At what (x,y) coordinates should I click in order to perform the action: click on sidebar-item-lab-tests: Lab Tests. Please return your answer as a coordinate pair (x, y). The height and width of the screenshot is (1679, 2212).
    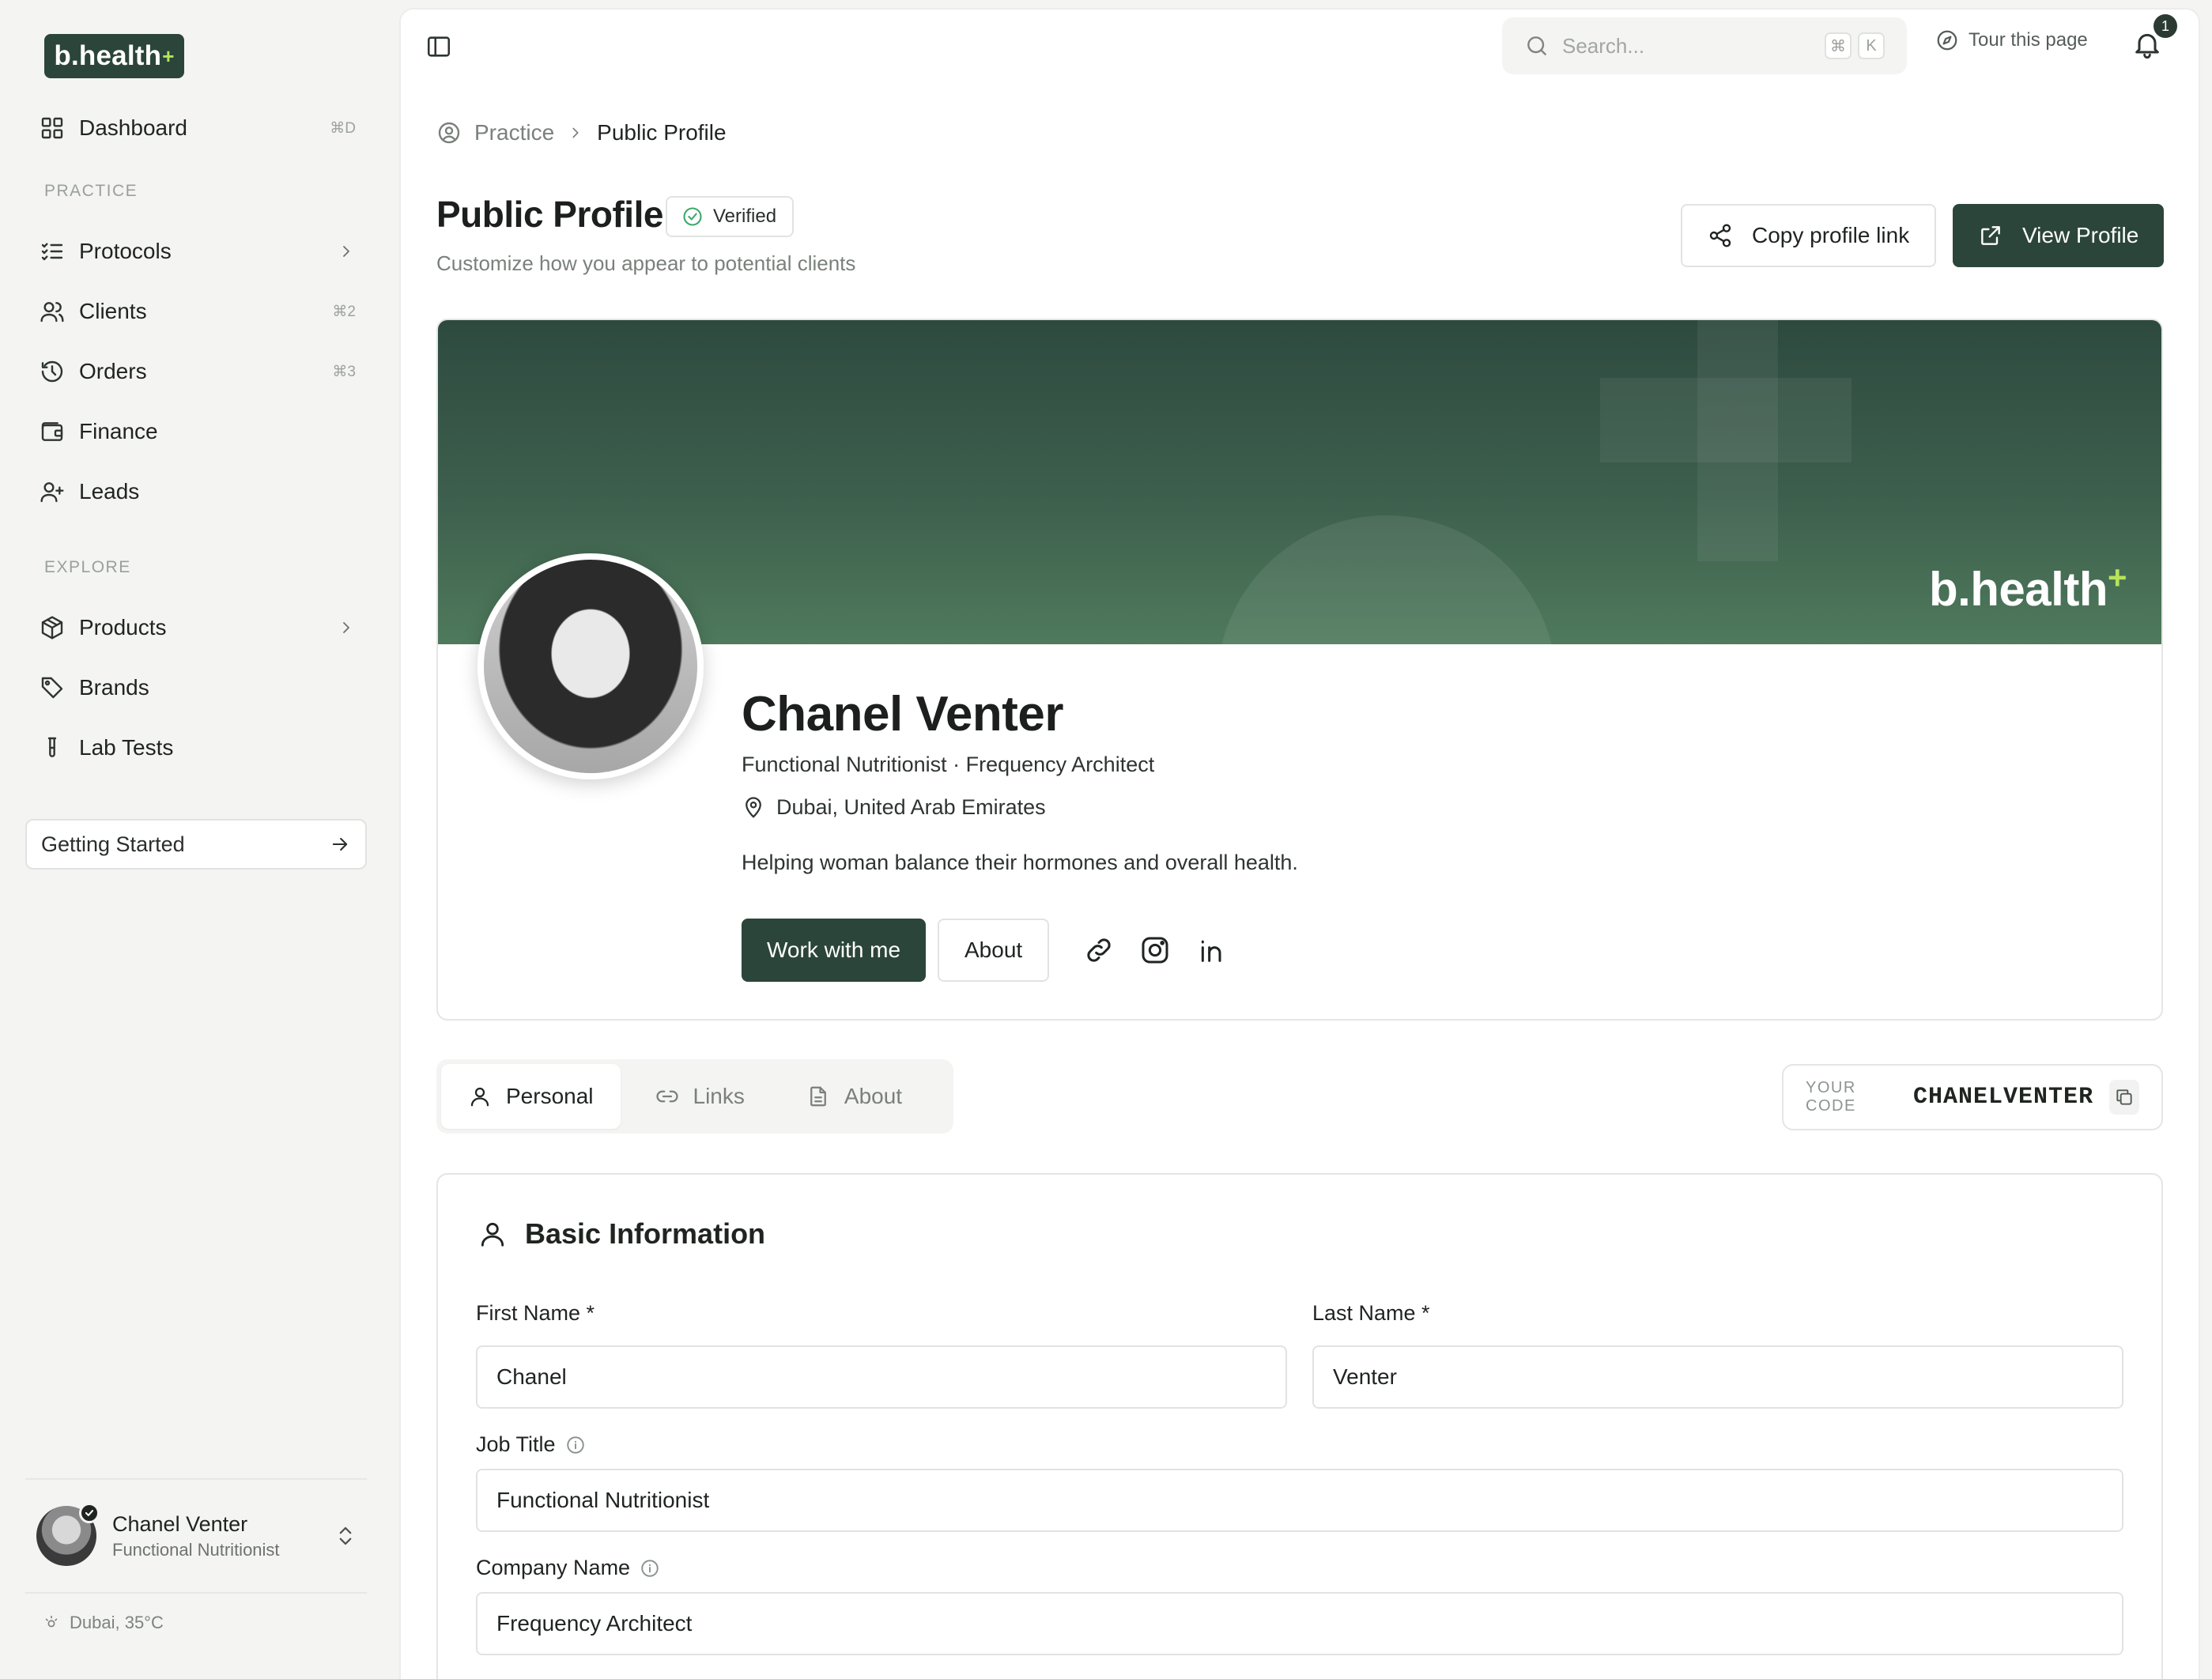
    Looking at the image, I should click on (198, 748).